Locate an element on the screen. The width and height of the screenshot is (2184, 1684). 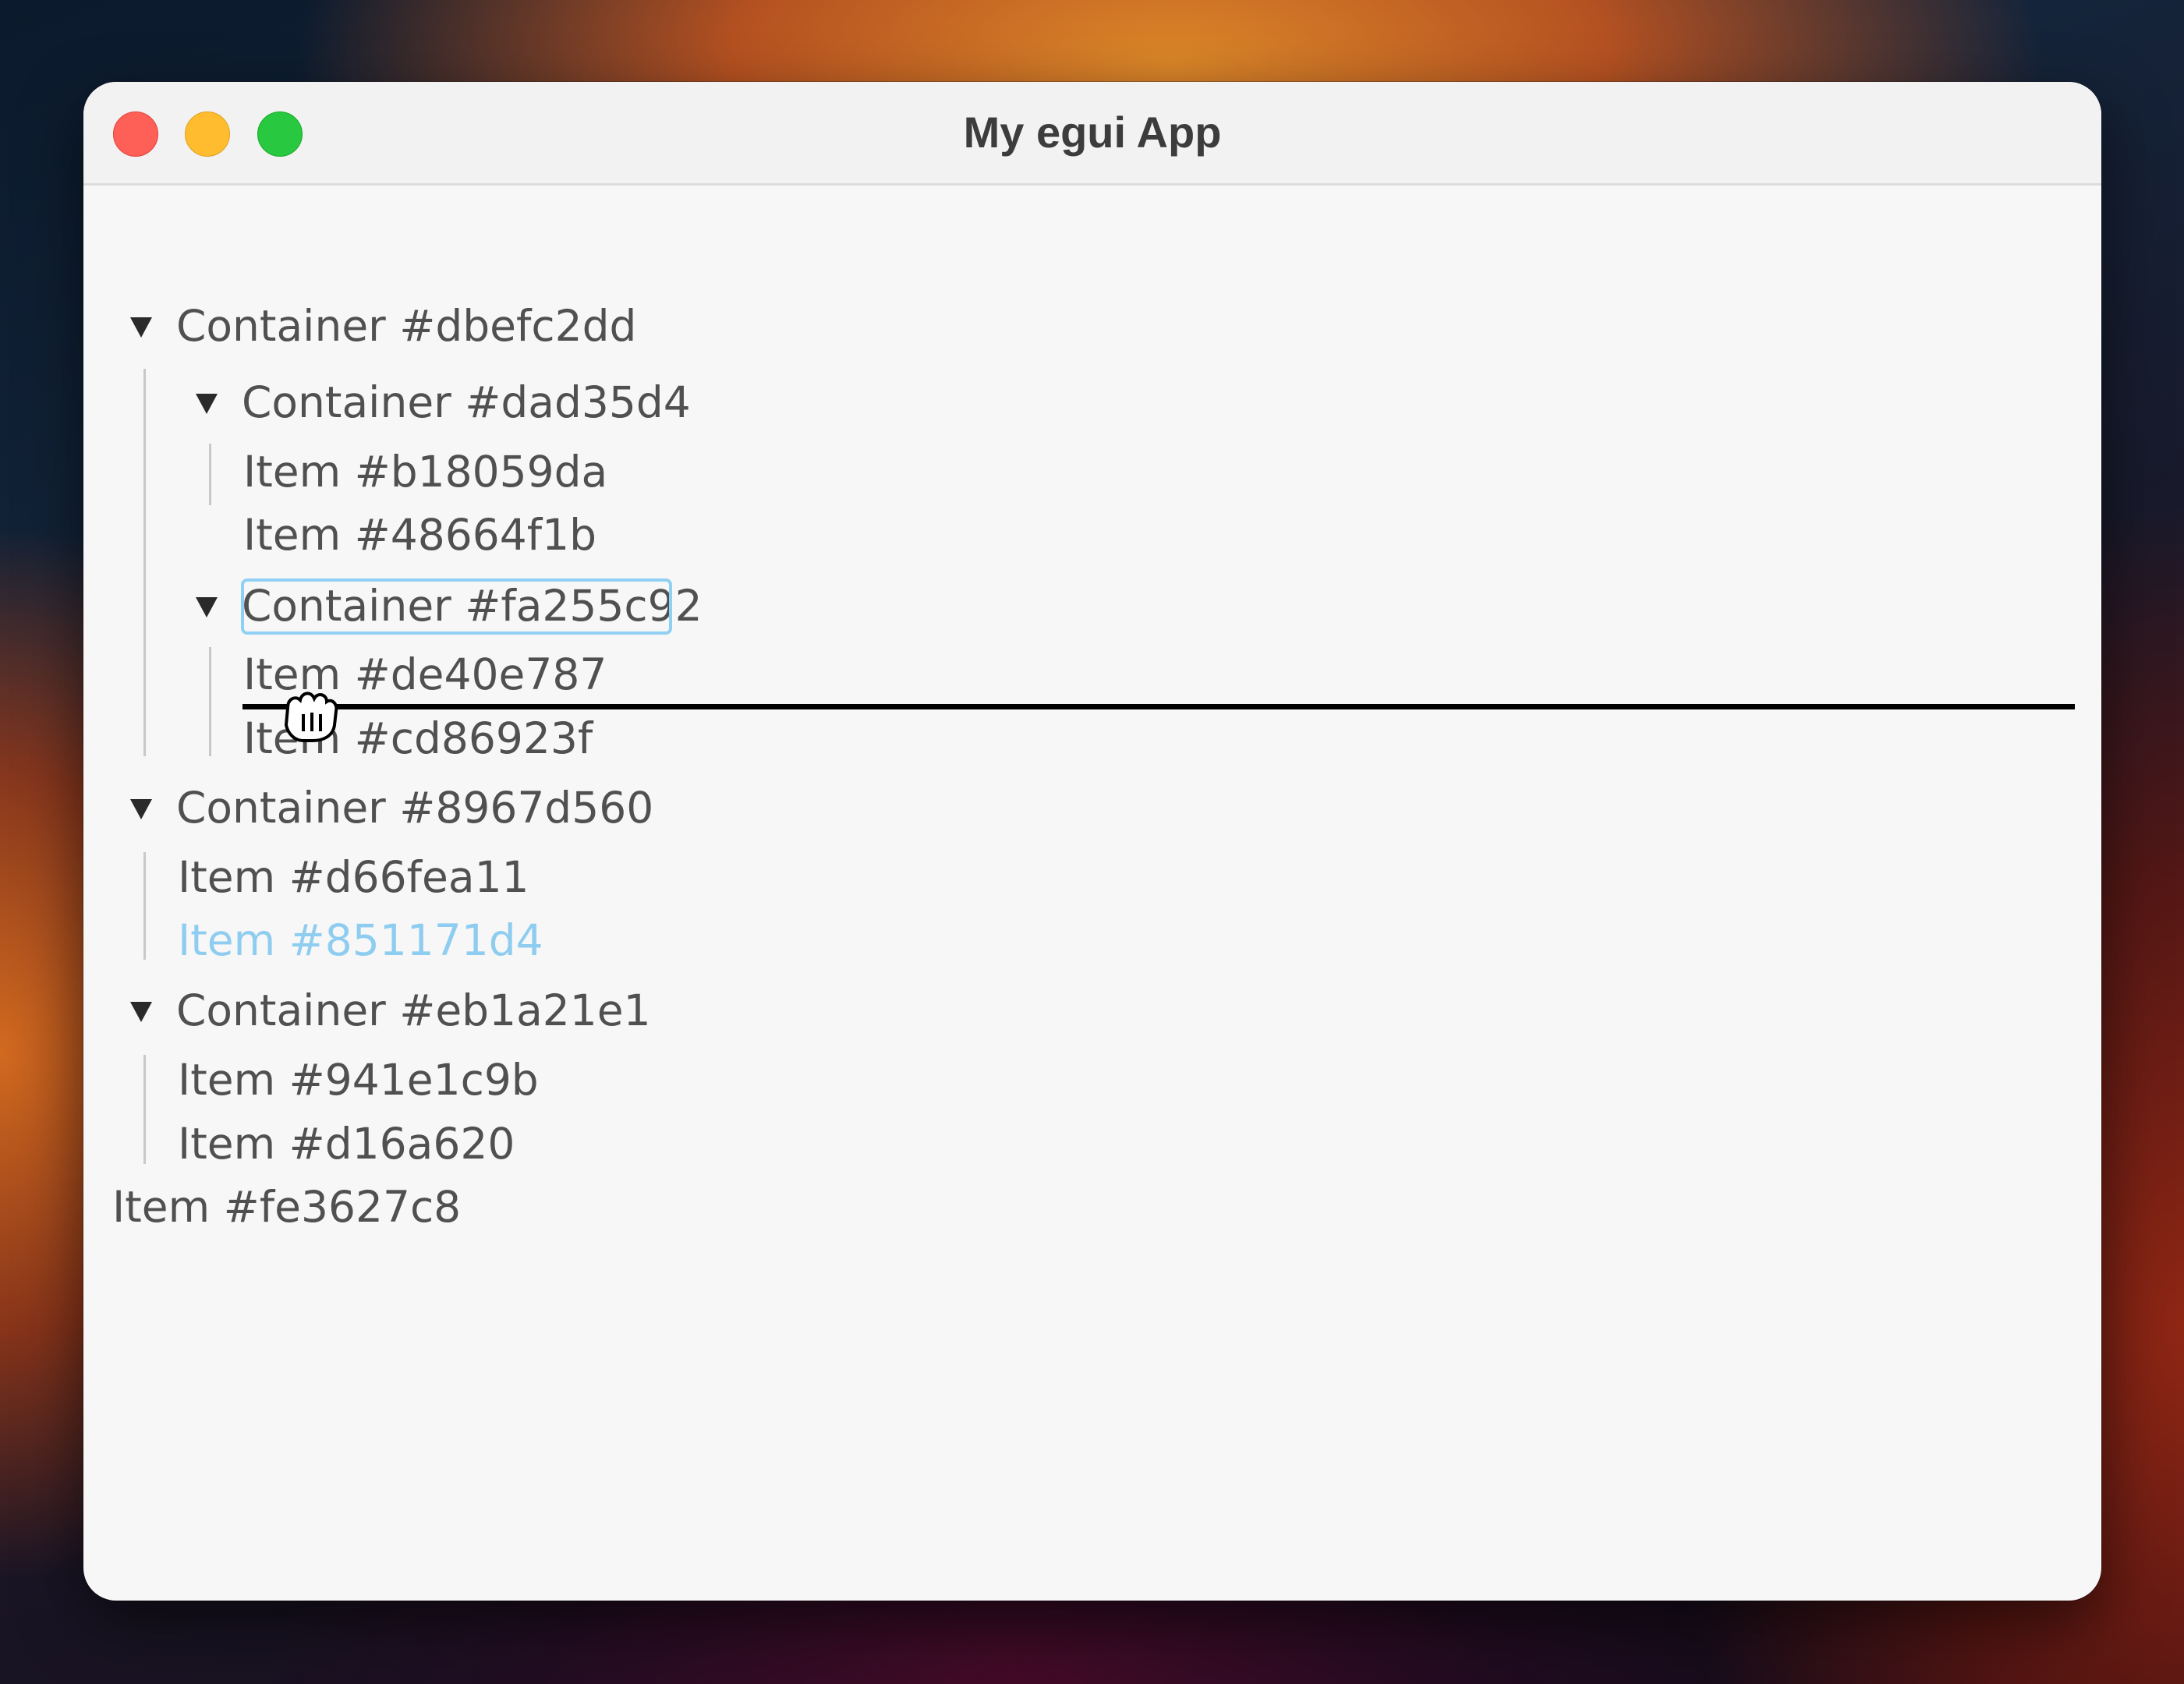
tree-item-row: Item #d16a620 is located at coordinates (347, 1144).